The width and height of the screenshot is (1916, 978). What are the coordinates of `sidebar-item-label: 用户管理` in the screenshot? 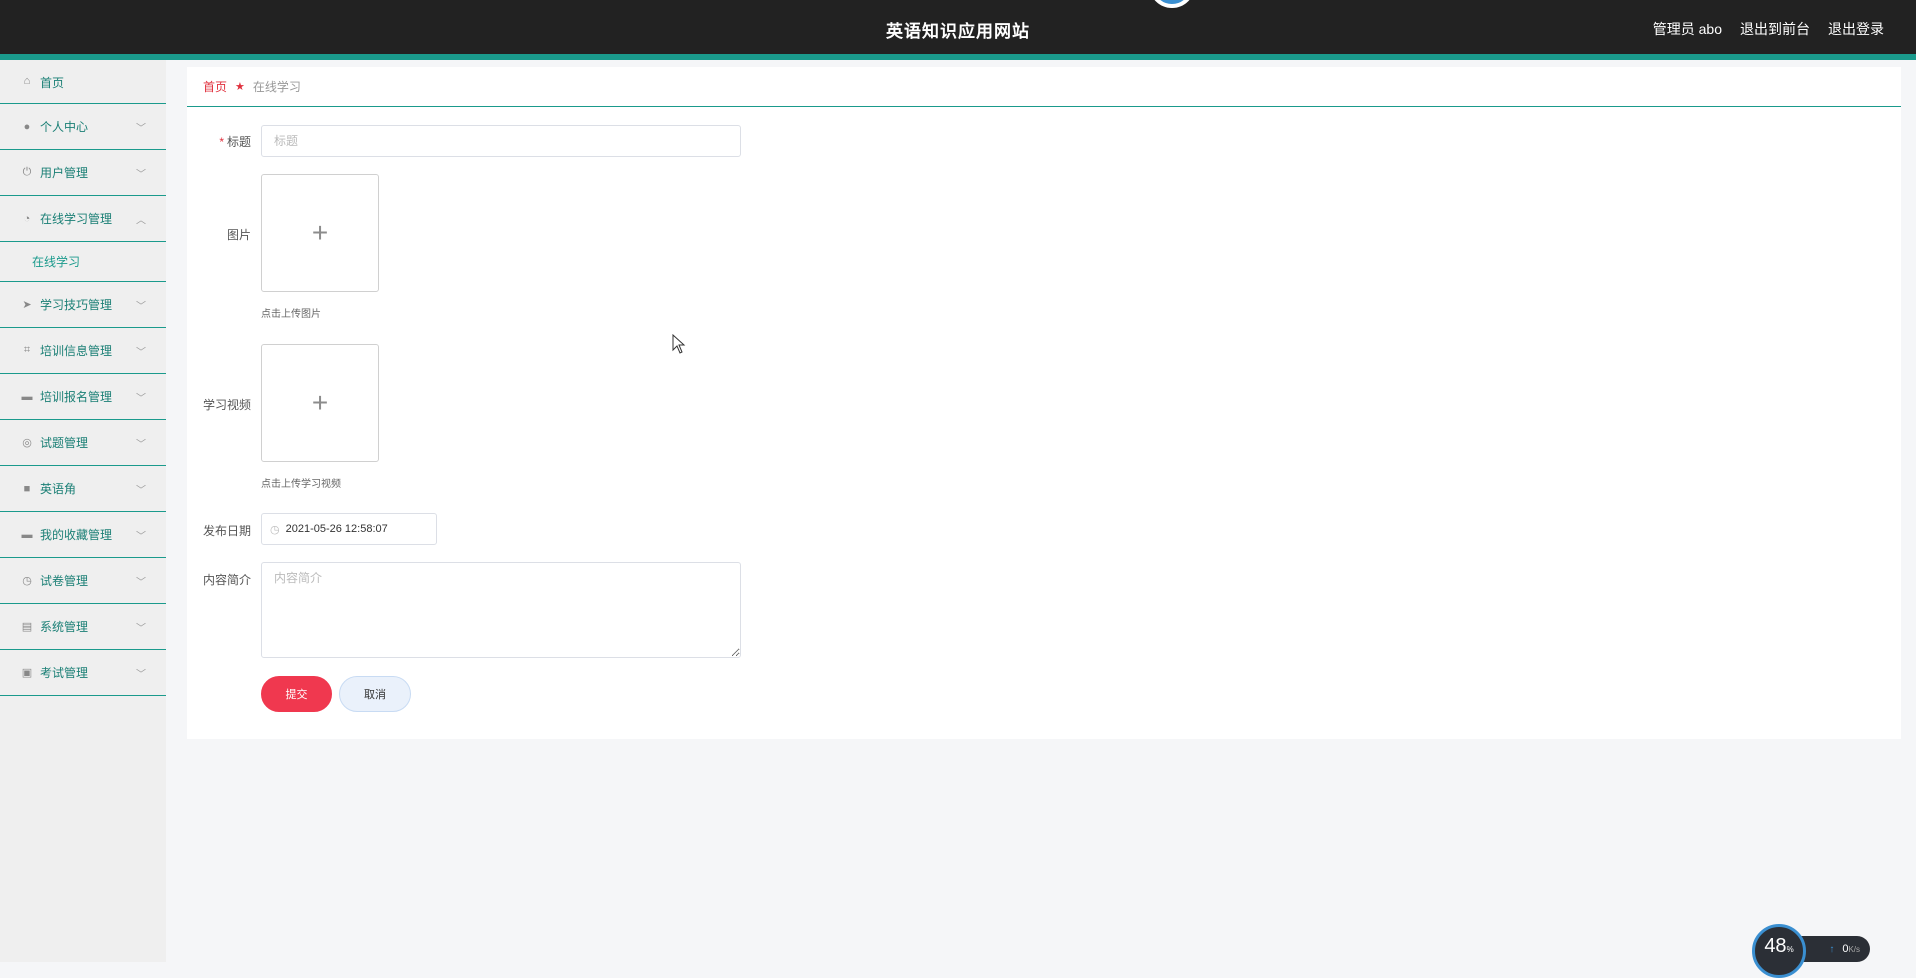 It's located at (64, 173).